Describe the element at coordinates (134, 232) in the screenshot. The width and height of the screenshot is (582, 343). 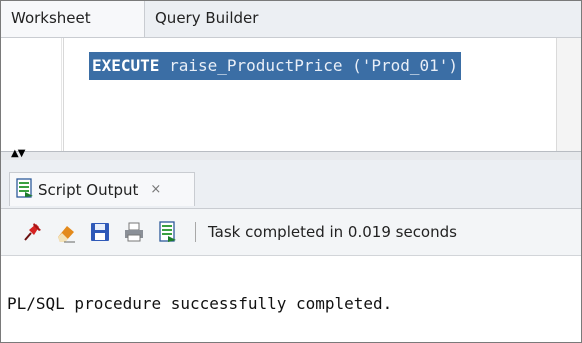
I see `print-icon` at that location.